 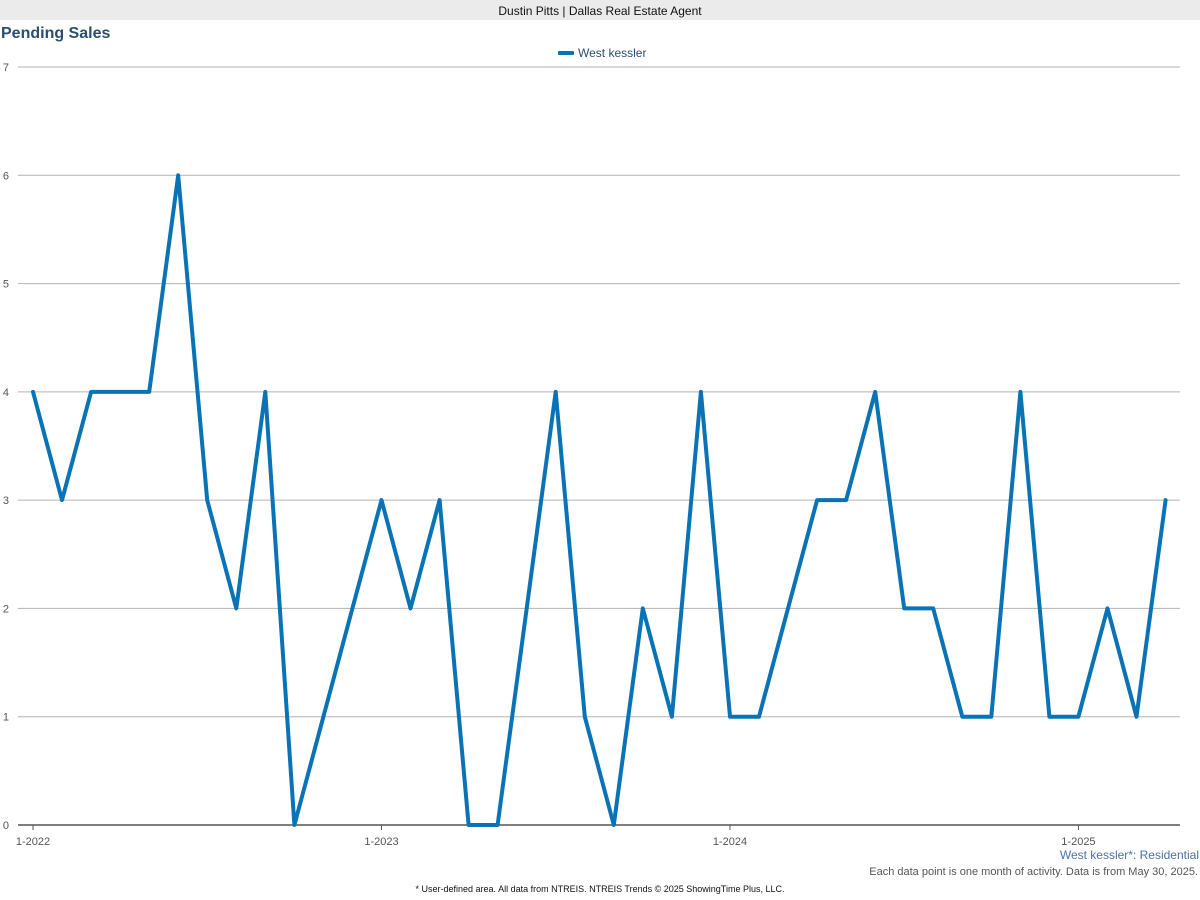 What do you see at coordinates (6, 826) in the screenshot?
I see `y-tick-label: 0` at bounding box center [6, 826].